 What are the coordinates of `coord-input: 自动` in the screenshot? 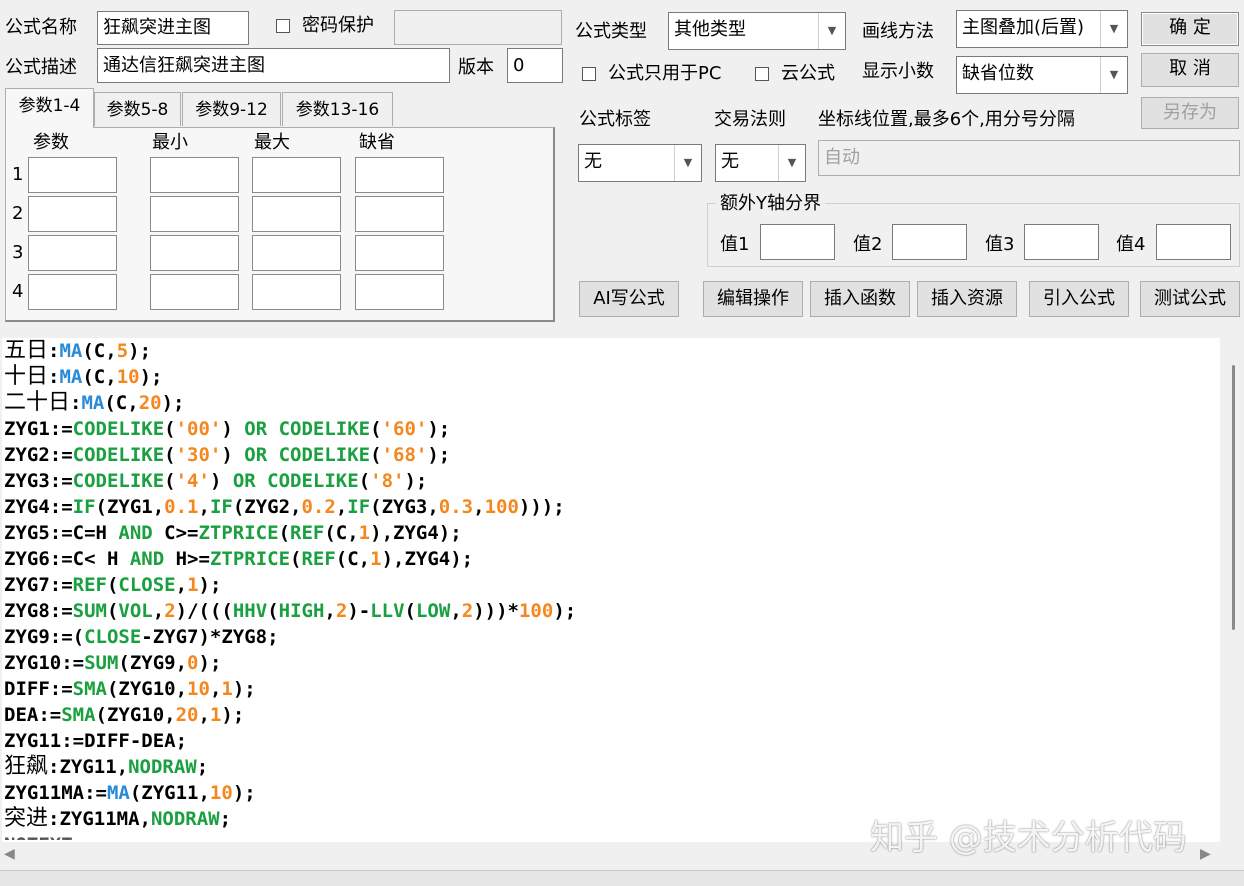 It's located at (1029, 158).